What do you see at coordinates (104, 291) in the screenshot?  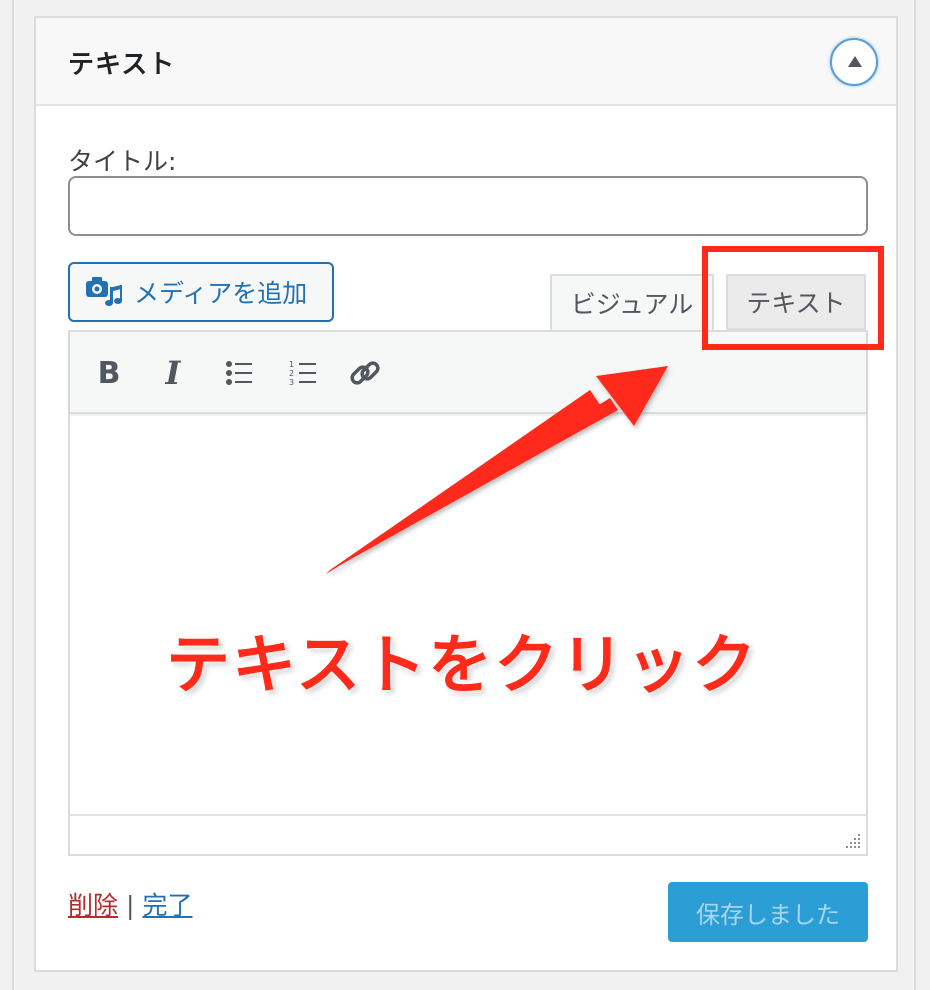 I see `media-icon` at bounding box center [104, 291].